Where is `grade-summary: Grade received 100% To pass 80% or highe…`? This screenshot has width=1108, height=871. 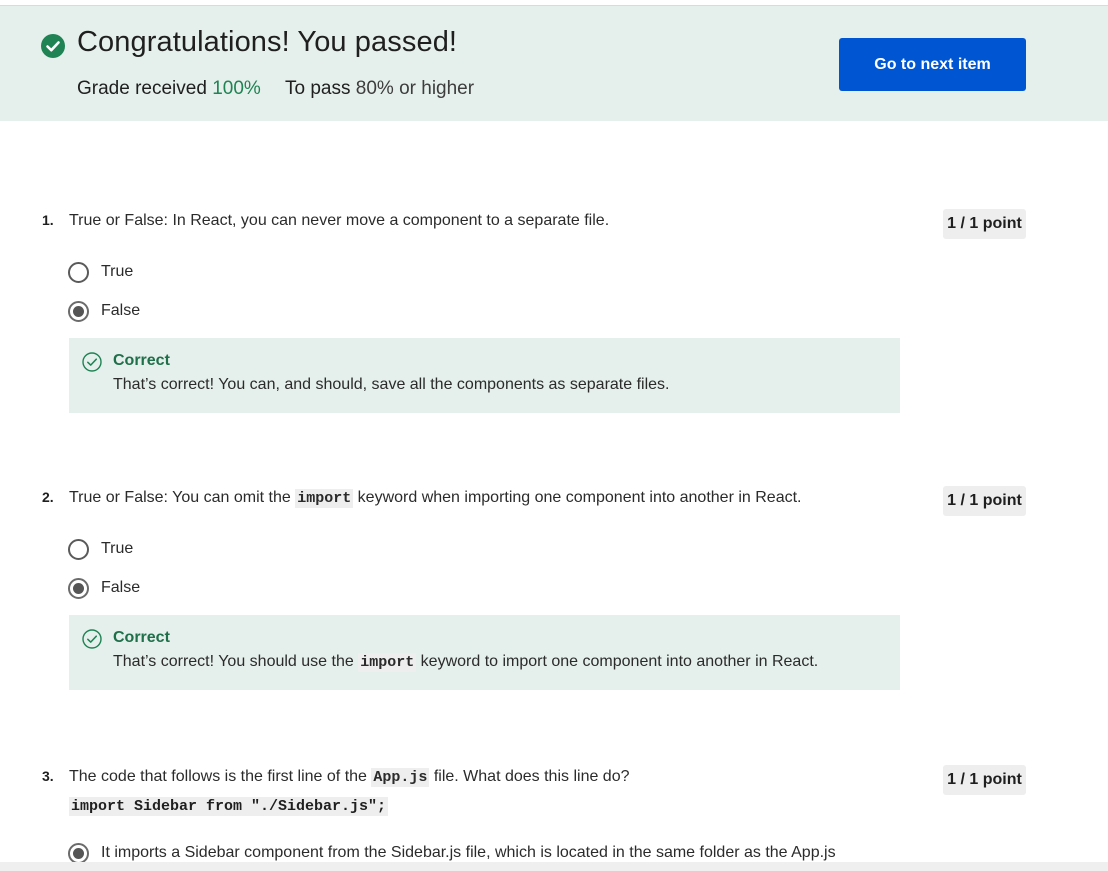 grade-summary: Grade received 100% To pass 80% or highe… is located at coordinates (275, 89).